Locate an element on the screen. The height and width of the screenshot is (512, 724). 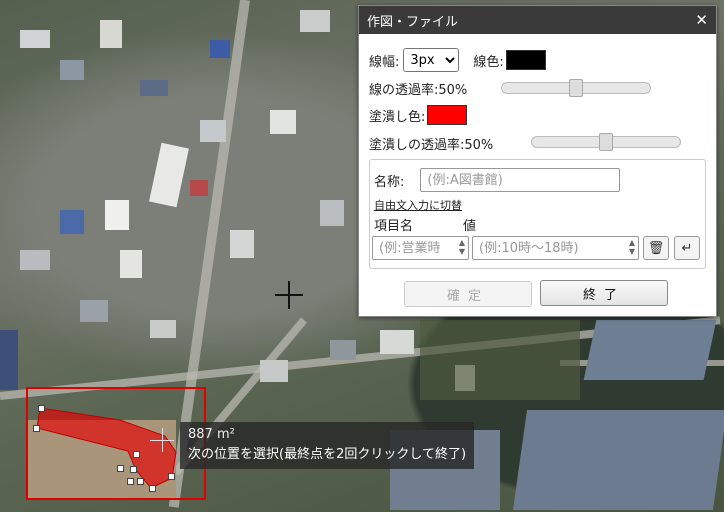
free-text-link: 自由文入力に切替 is located at coordinates (418, 205).